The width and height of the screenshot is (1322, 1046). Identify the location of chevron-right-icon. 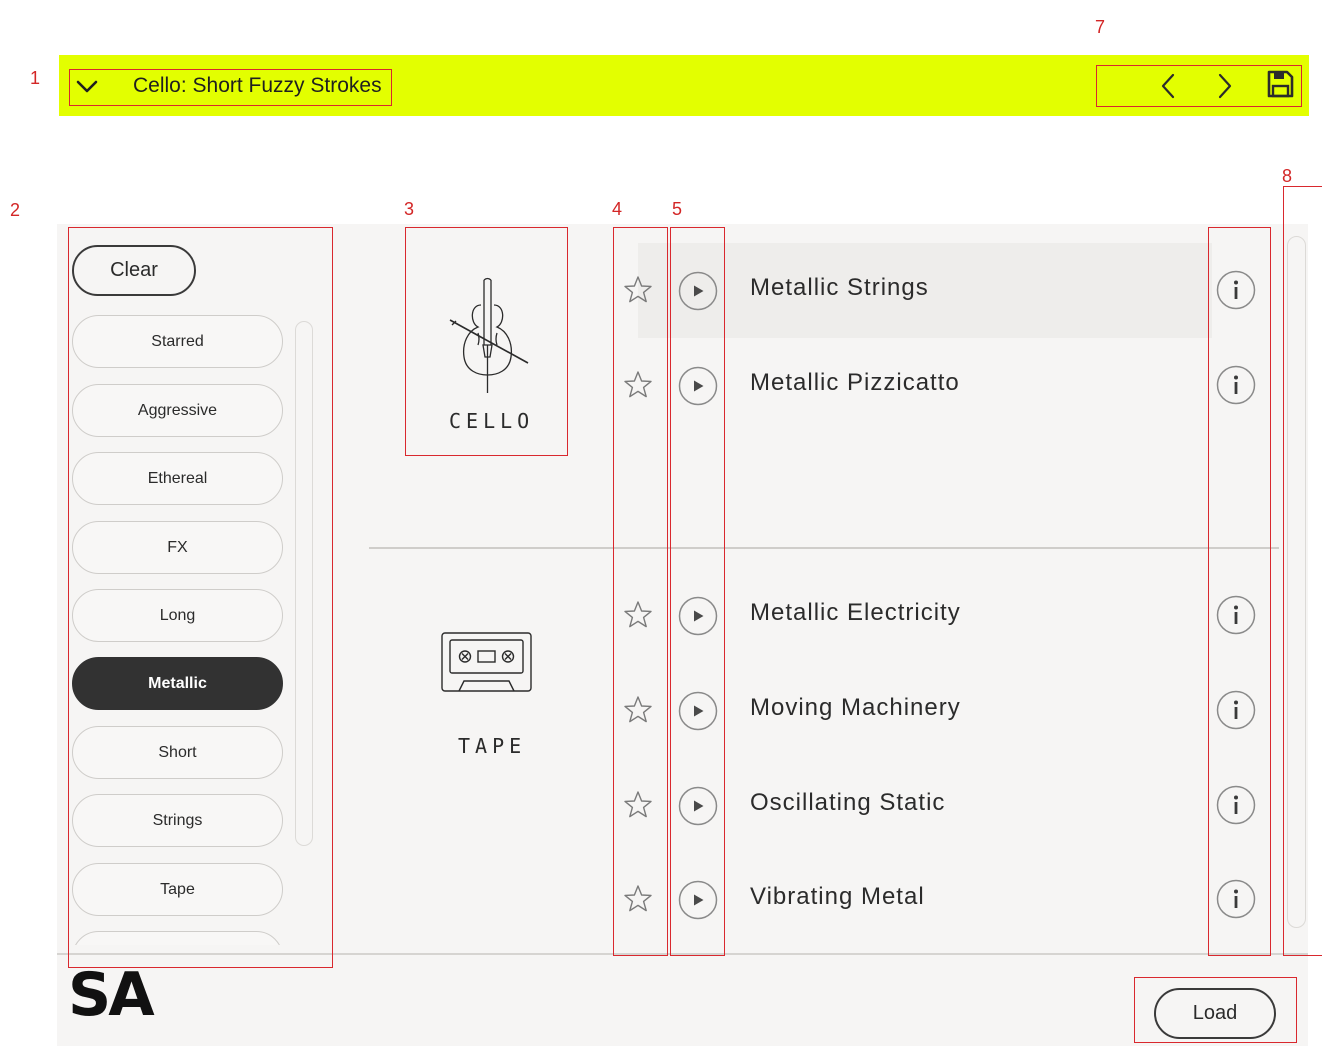
(1224, 86).